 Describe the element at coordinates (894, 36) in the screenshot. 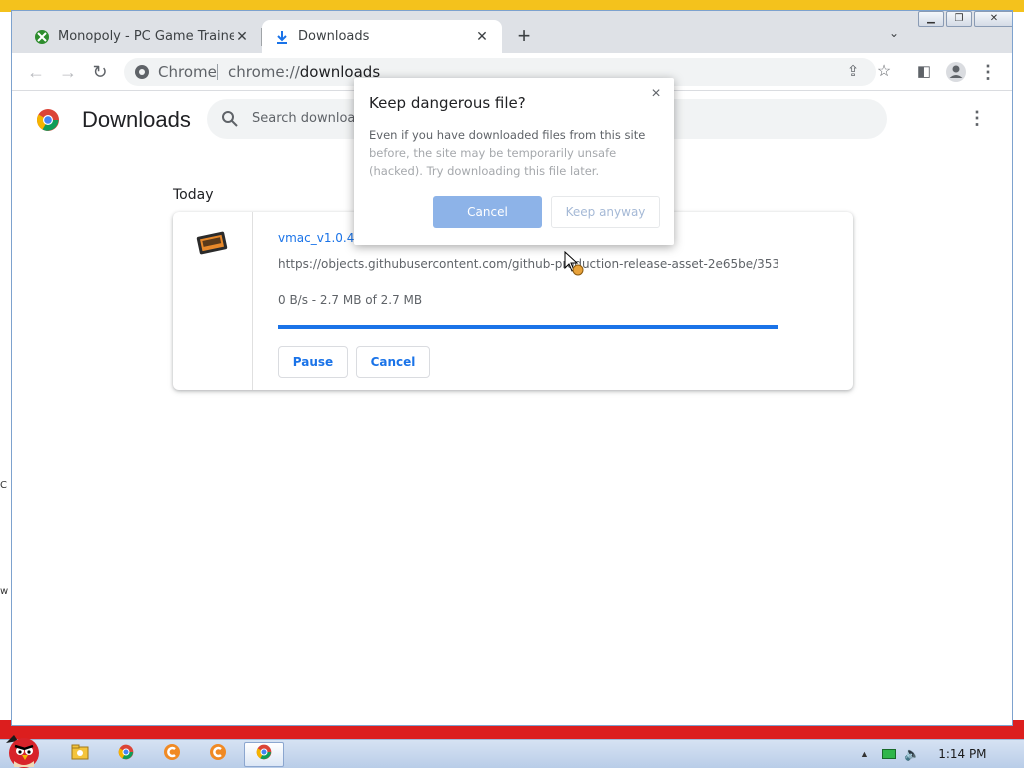

I see `tab-search-icon: ⌄` at that location.